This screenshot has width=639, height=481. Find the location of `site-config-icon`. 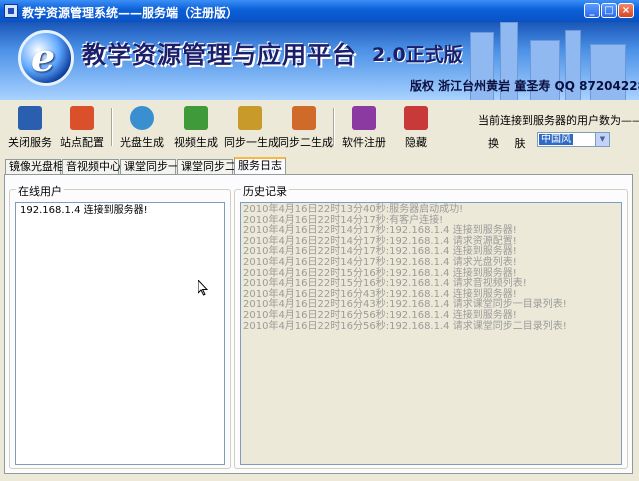

site-config-icon is located at coordinates (82, 118).